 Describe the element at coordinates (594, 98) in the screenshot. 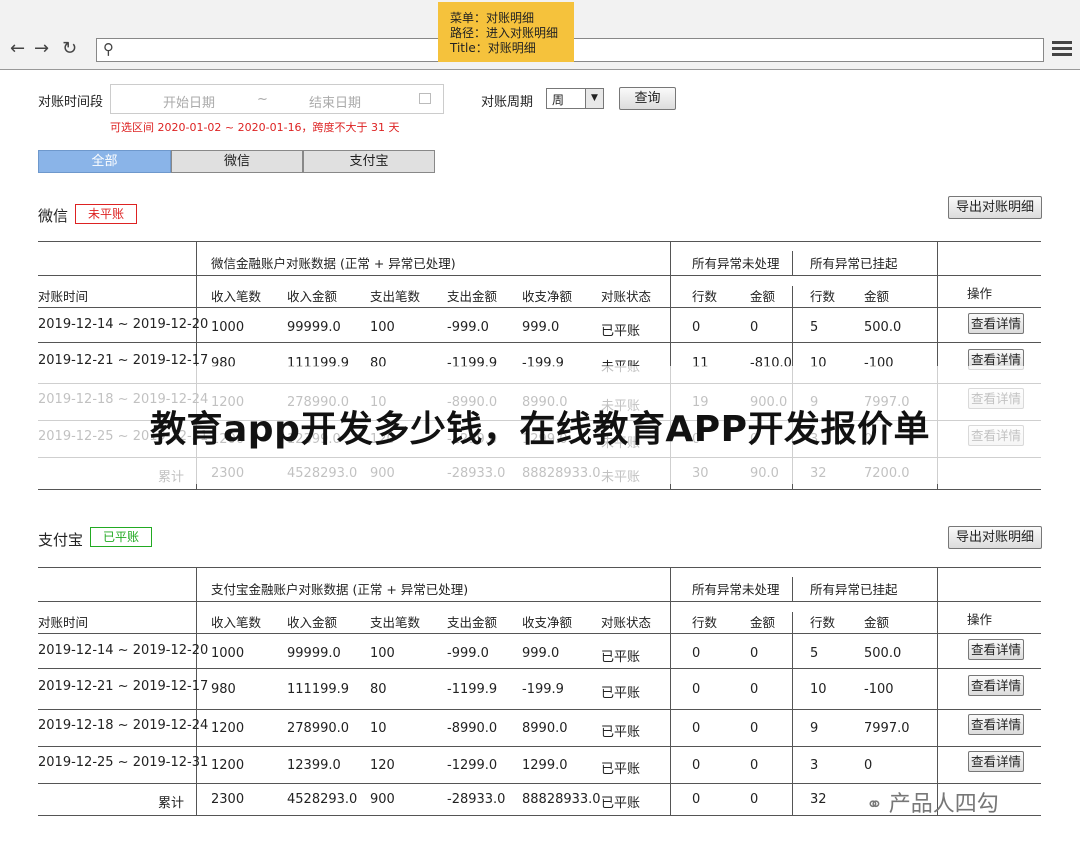

I see `chevron-down-icon: ▼` at that location.